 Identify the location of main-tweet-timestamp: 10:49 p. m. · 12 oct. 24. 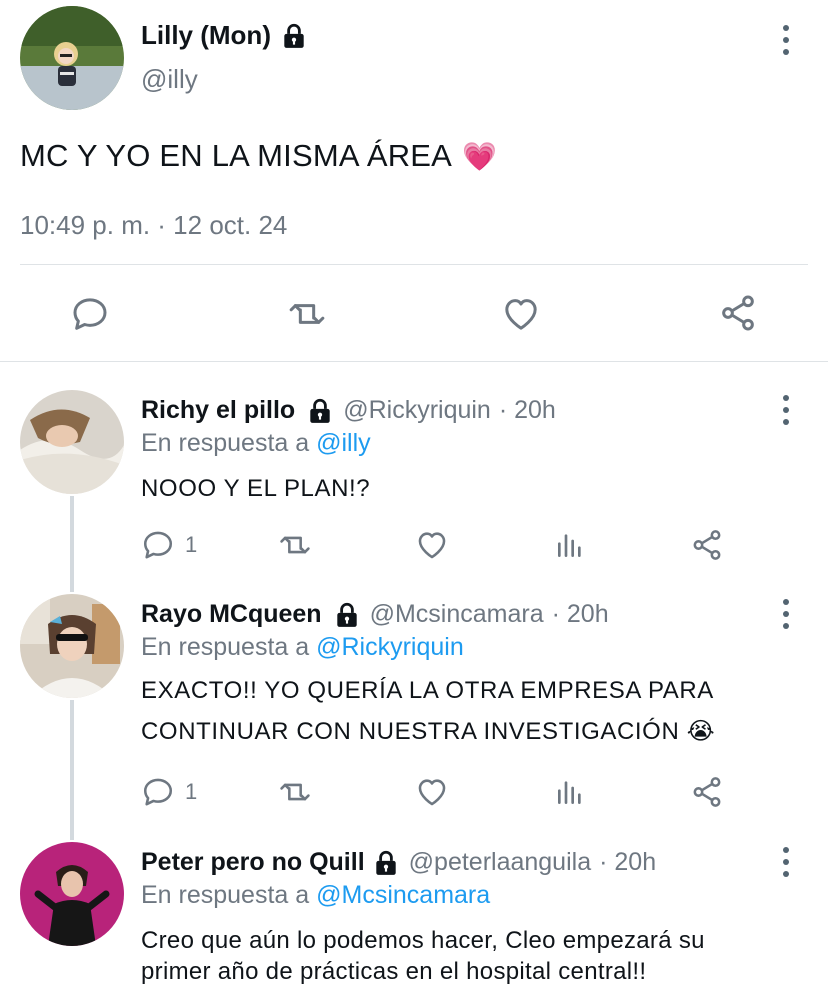
(153, 225).